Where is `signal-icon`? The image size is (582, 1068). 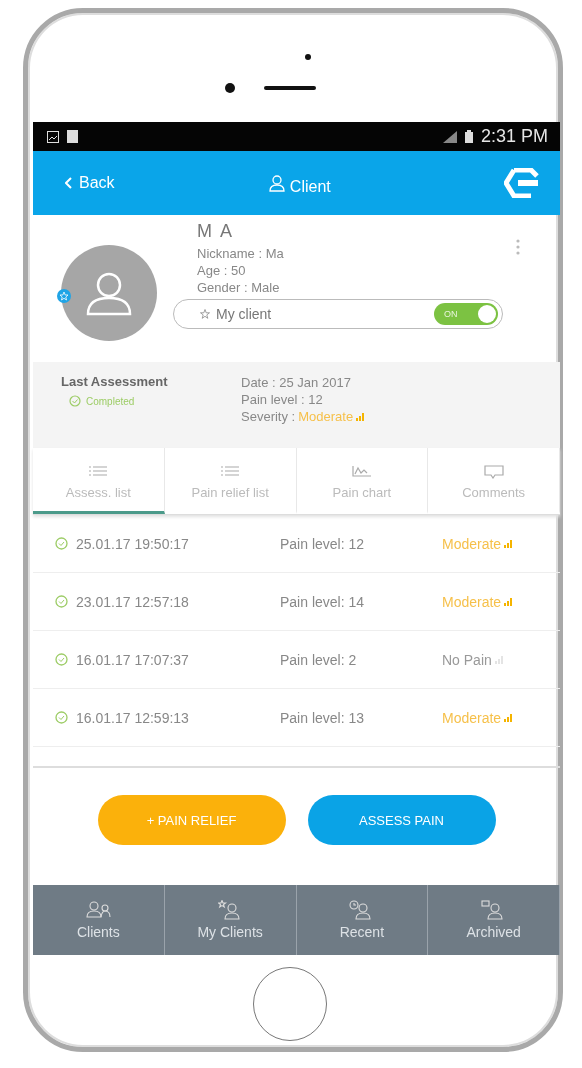 signal-icon is located at coordinates (449, 136).